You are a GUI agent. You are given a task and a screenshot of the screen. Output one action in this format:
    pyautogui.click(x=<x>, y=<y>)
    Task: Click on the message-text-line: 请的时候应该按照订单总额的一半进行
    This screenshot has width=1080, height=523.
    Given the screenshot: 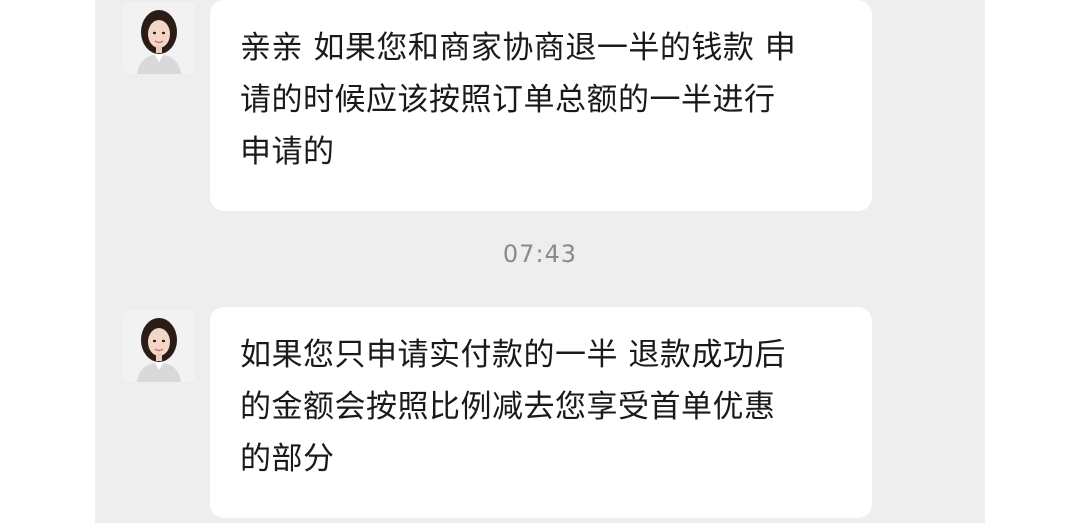 What is the action you would take?
    pyautogui.click(x=508, y=100)
    